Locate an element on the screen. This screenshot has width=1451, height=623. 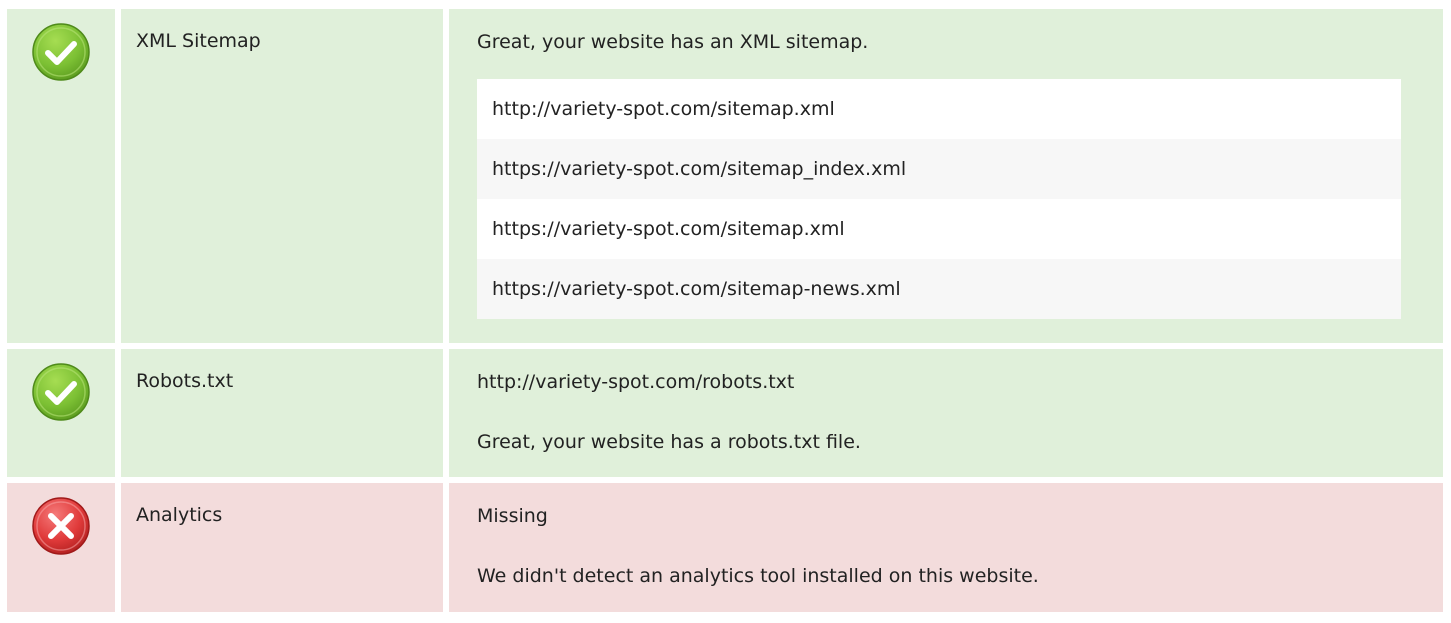
check-status-text: Missing is located at coordinates (512, 516).